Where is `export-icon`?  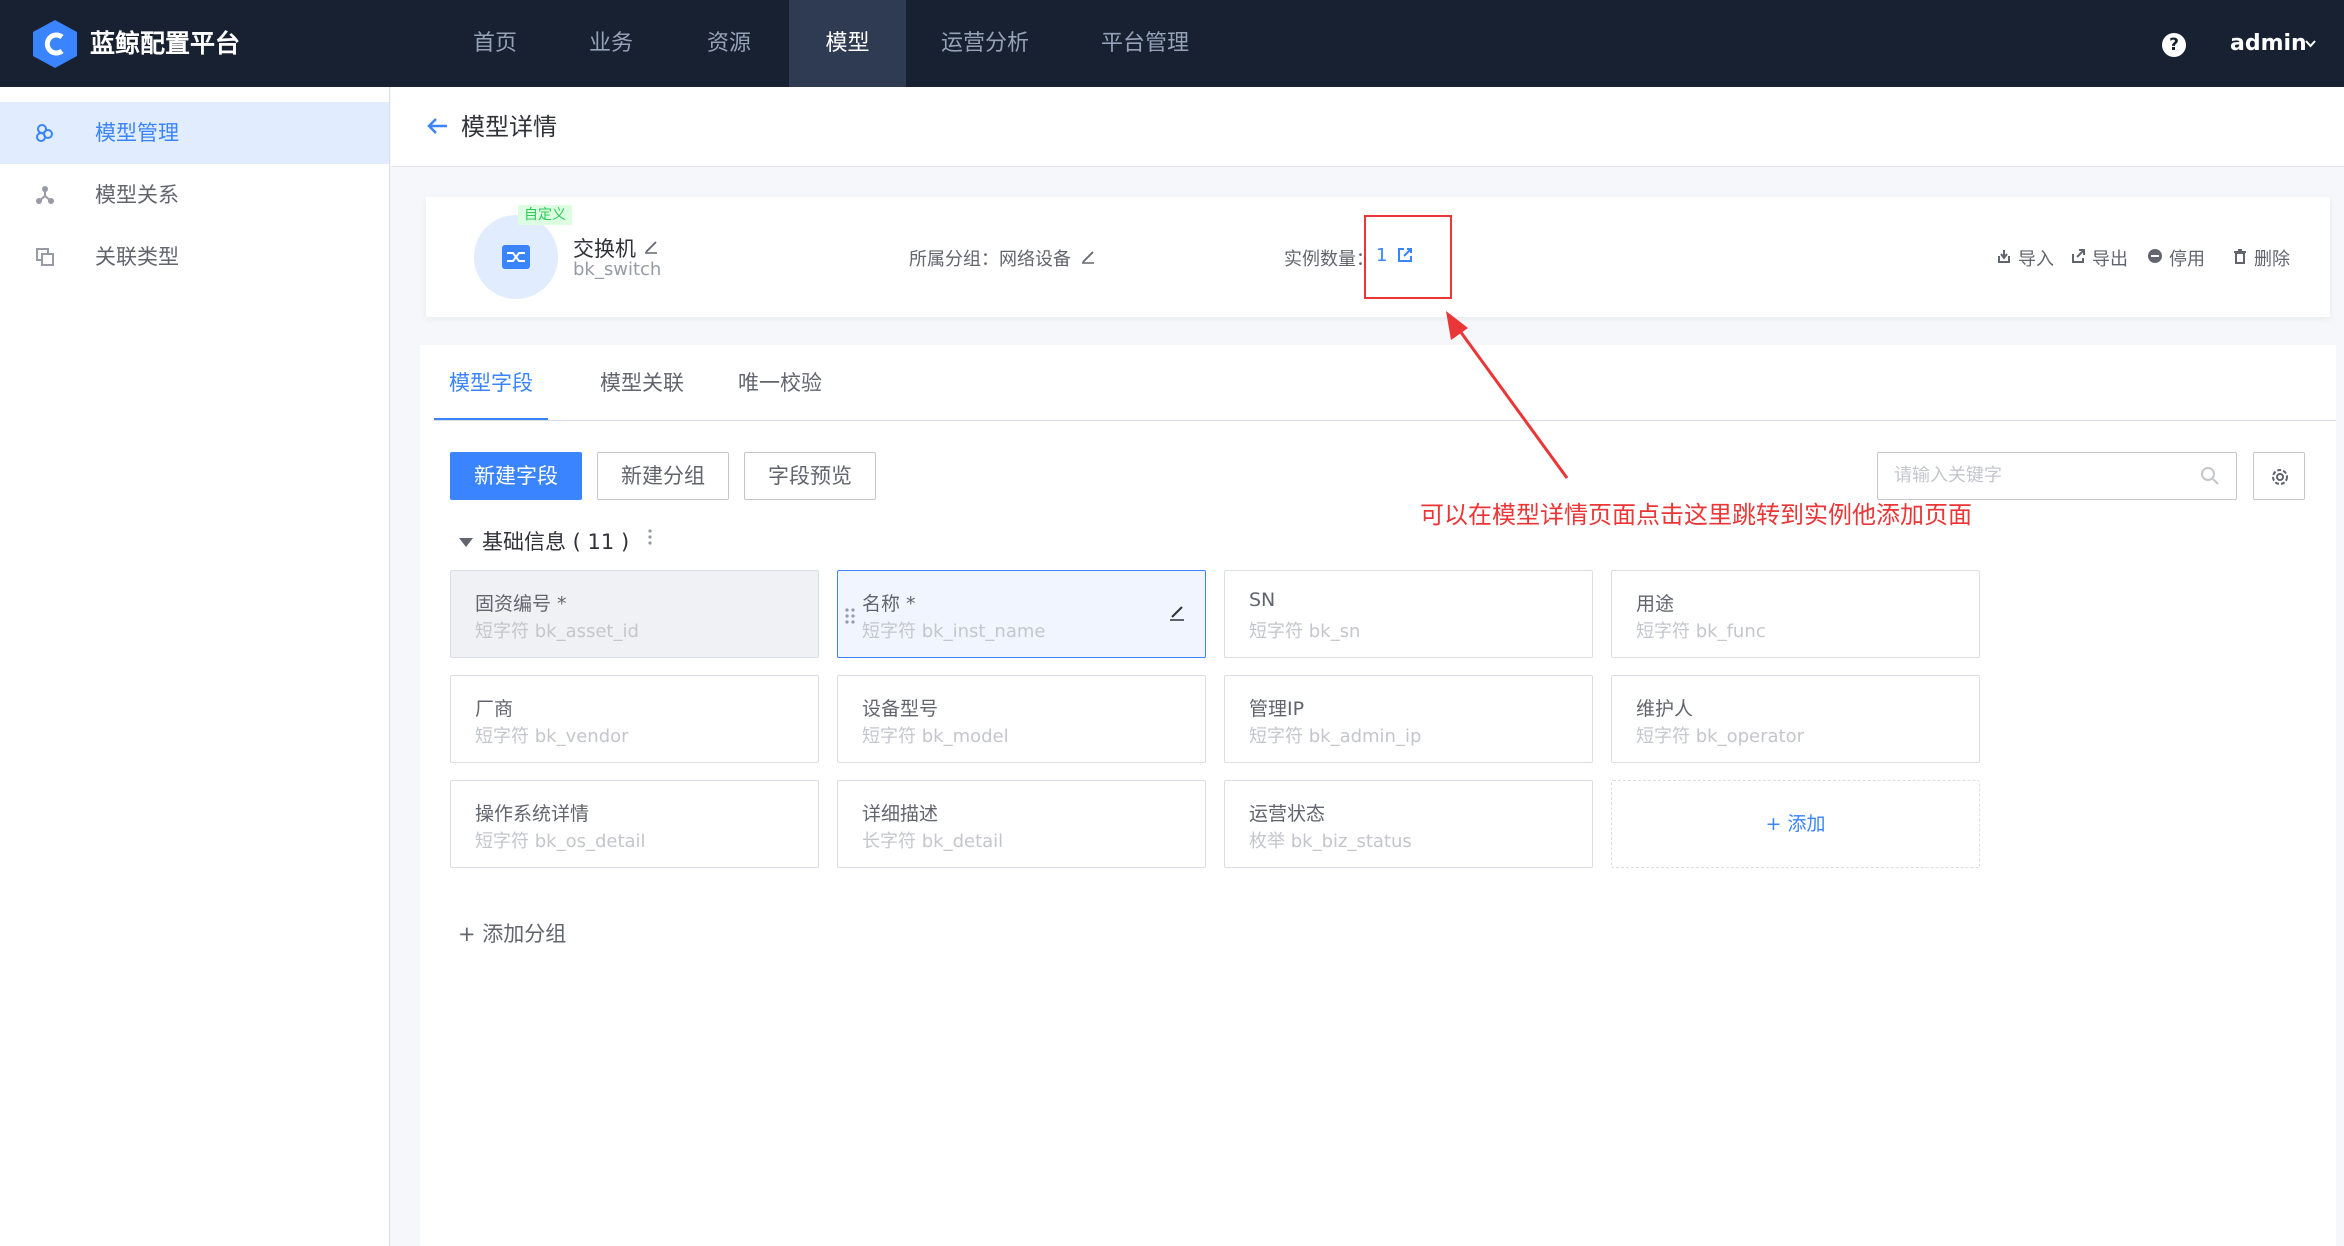
export-icon is located at coordinates (2078, 256).